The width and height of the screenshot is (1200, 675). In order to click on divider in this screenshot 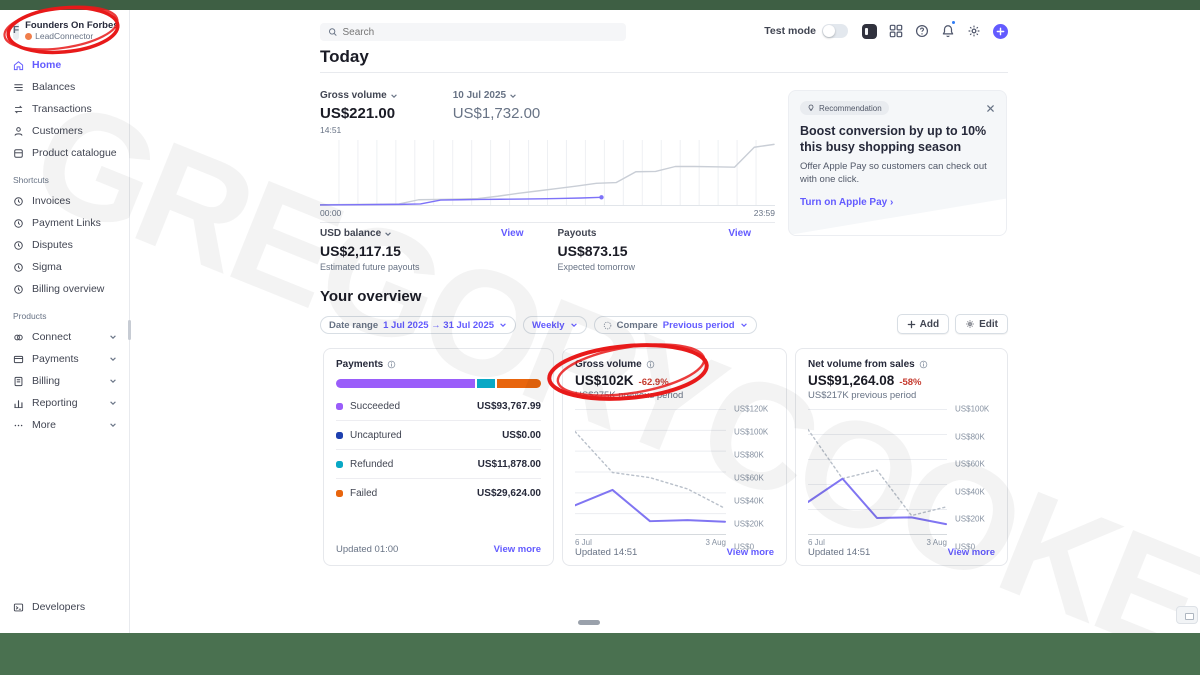, I will do `click(547, 222)`.